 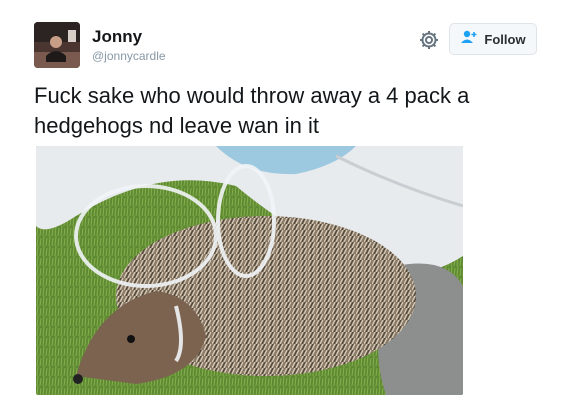 I want to click on author-handle: @jonnycardle, so click(x=129, y=56).